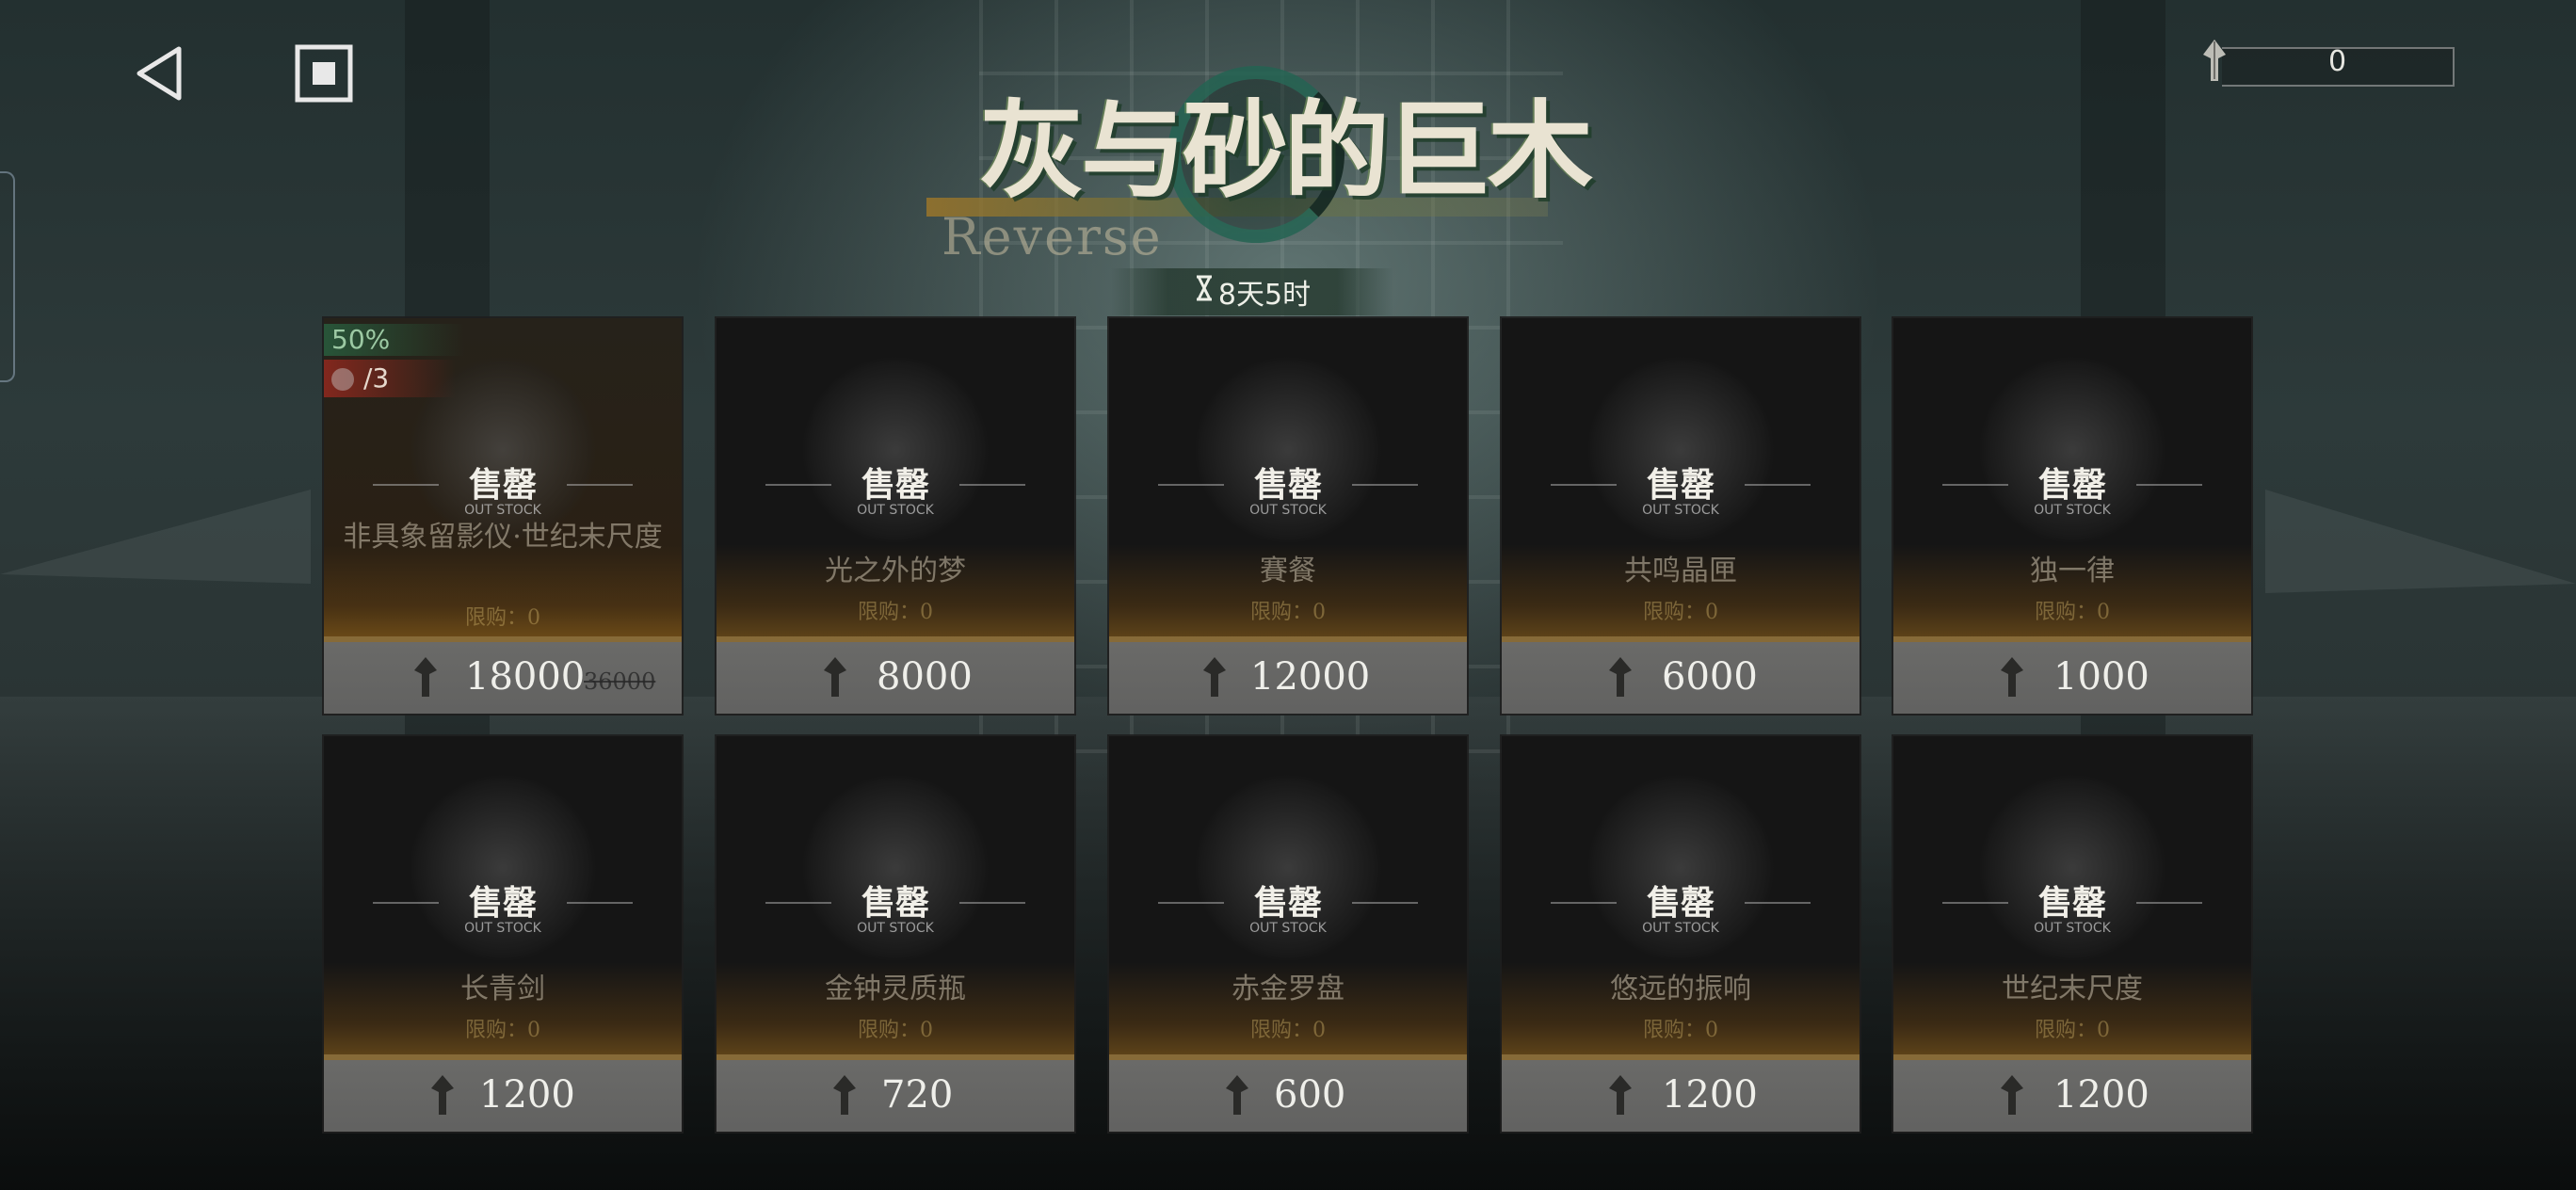 The height and width of the screenshot is (1190, 2576). Describe the element at coordinates (2072, 989) in the screenshot. I see `item-name: 世纪末尺度` at that location.